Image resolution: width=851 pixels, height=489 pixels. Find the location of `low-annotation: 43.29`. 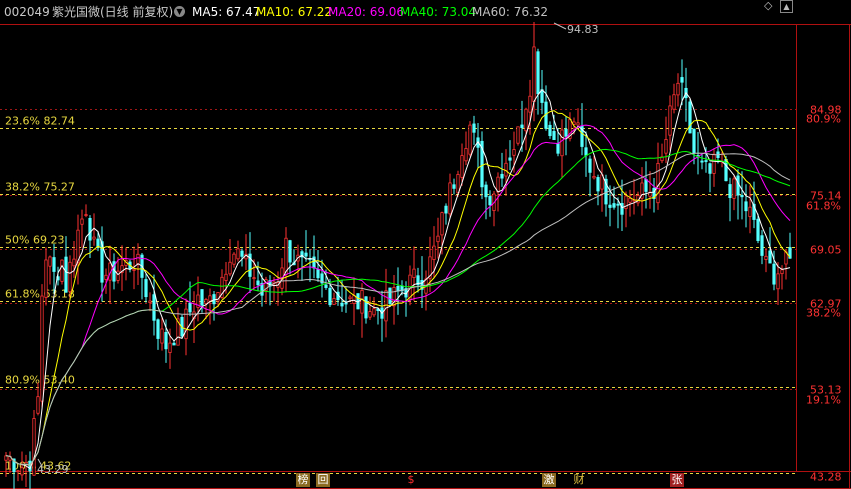

low-annotation: 43.29 is located at coordinates (53, 469).